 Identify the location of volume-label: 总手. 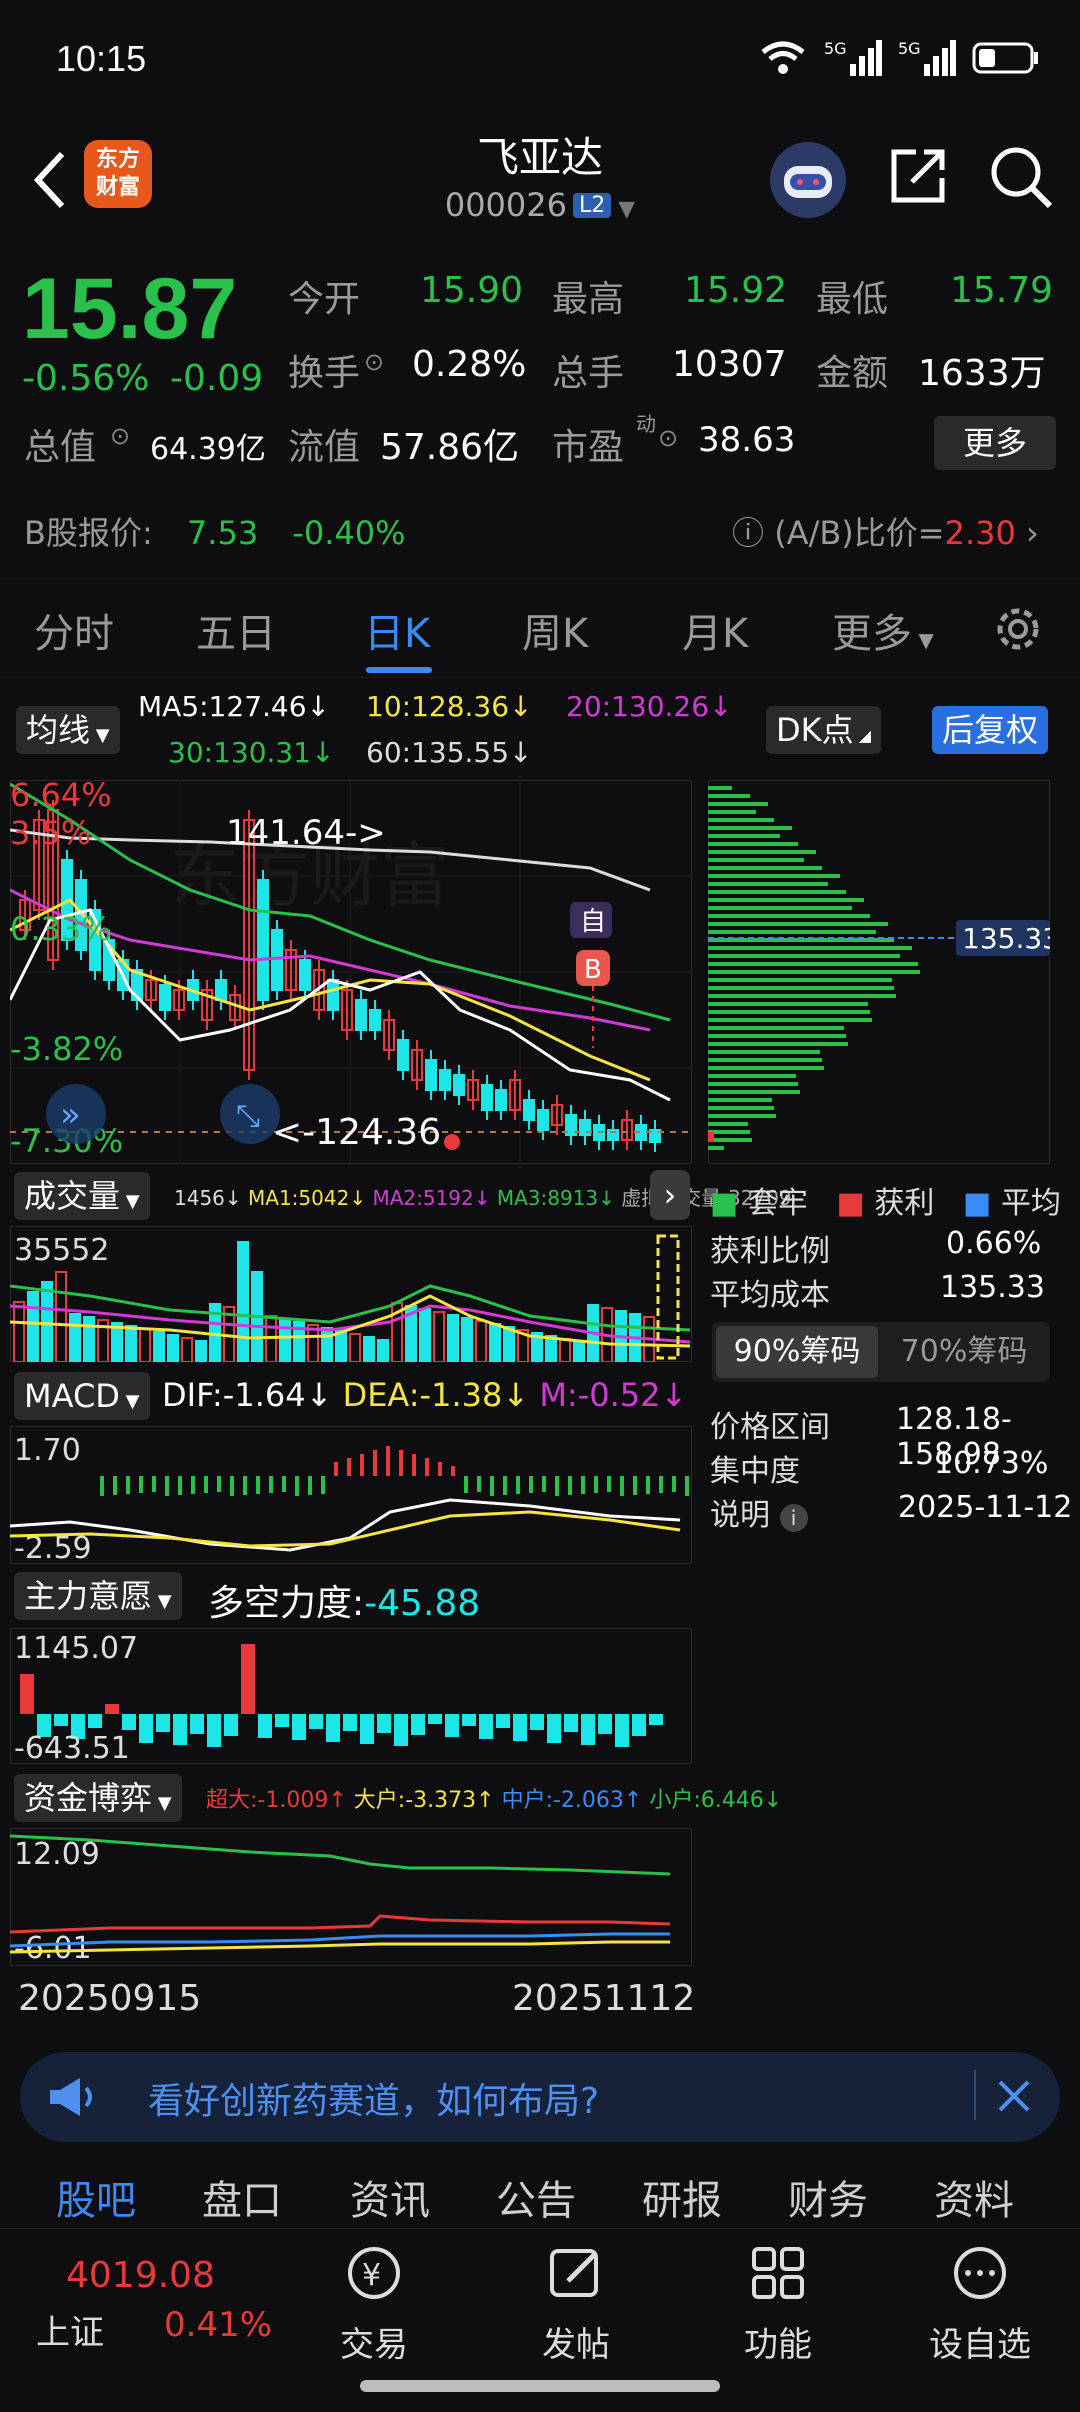
(588, 373).